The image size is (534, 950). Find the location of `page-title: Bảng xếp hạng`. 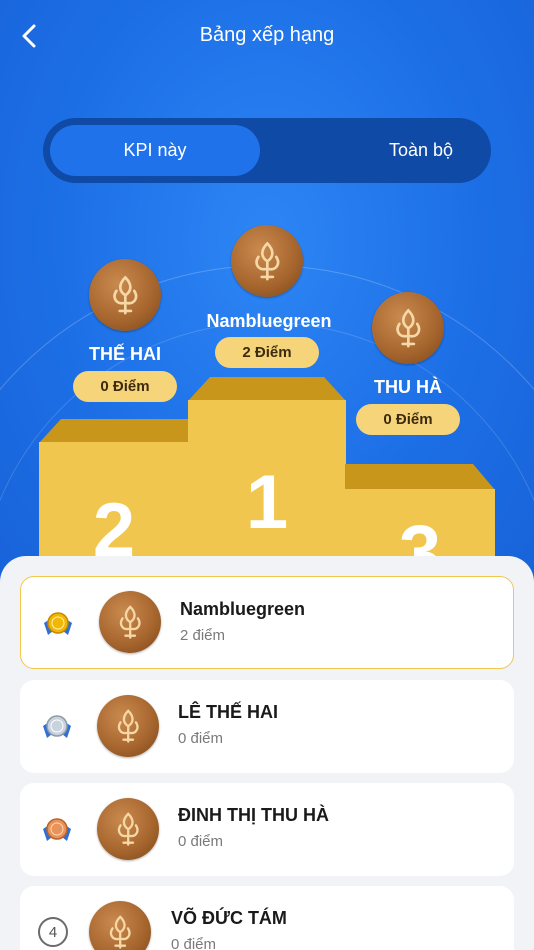

page-title: Bảng xếp hạng is located at coordinates (267, 35).